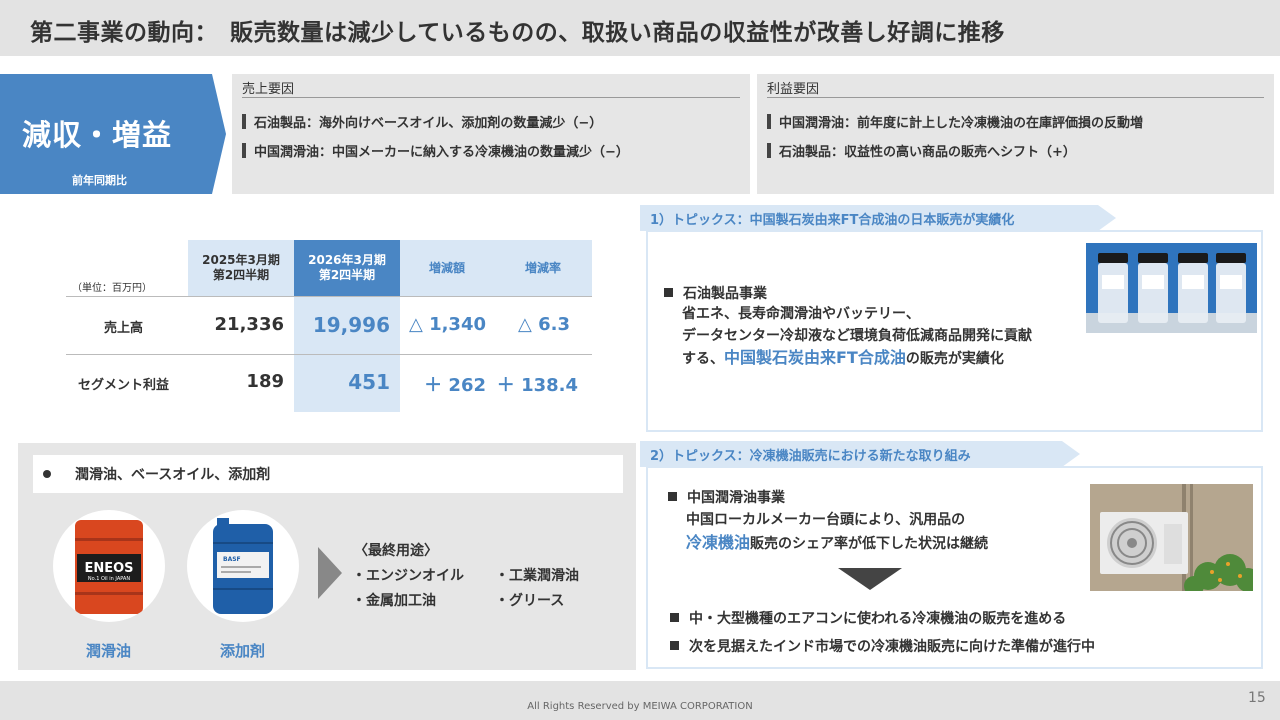 This screenshot has height=720, width=1280. I want to click on topic2-heading-text: 中国潤滑油事業, so click(736, 498).